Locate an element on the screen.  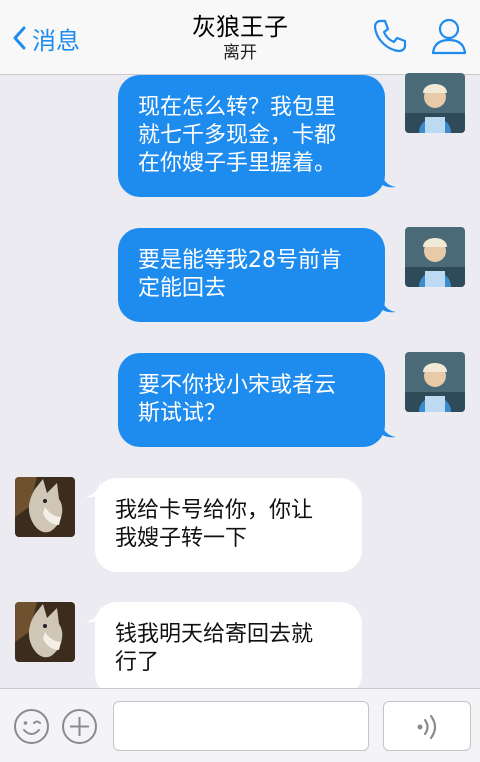
message-bubble-incoming: 钱我明天给寄回去就 行了 is located at coordinates (228, 649).